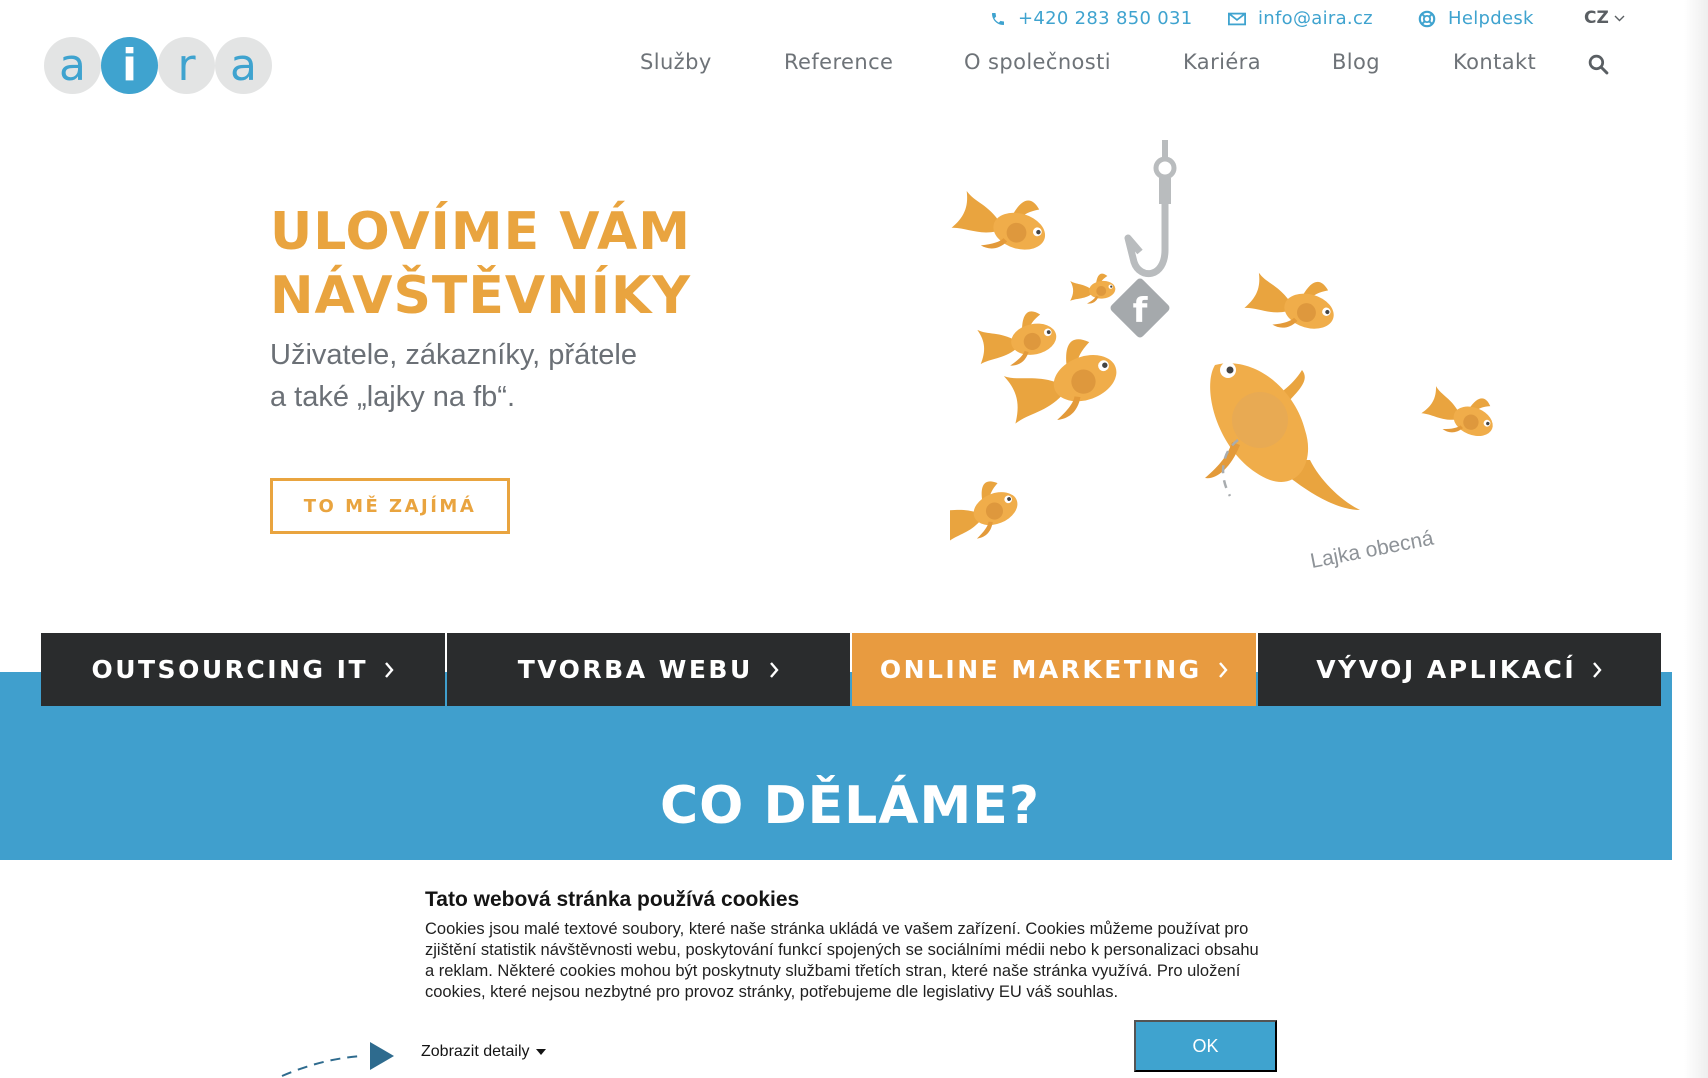  Describe the element at coordinates (480, 232) in the screenshot. I see `hero-title-line1: ULOVÍME VÁM` at that location.